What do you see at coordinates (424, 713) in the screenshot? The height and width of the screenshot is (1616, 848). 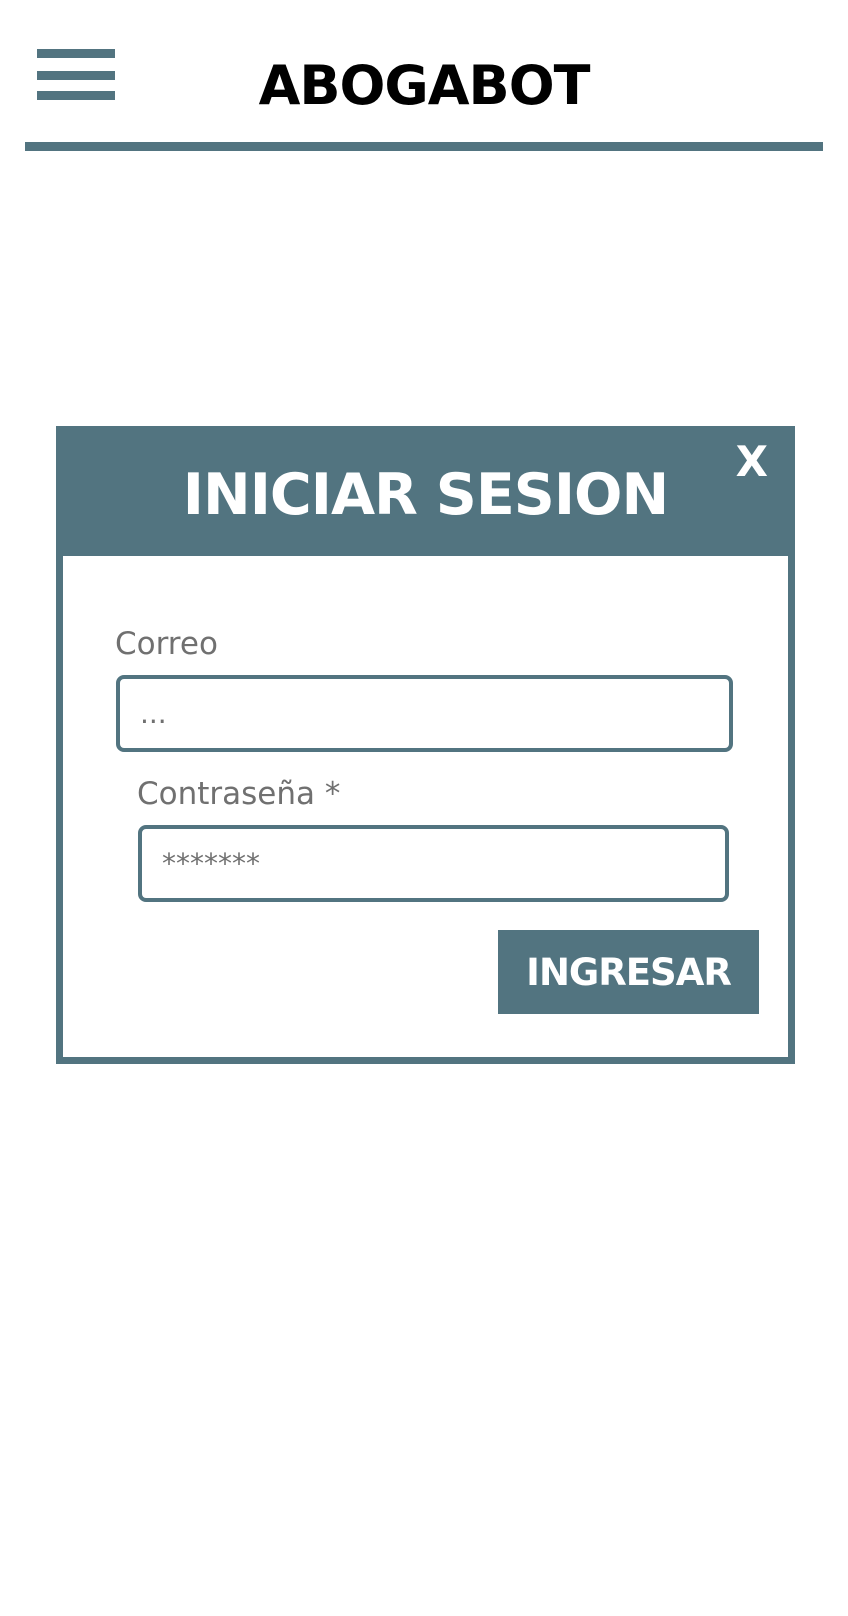 I see `email-field` at bounding box center [424, 713].